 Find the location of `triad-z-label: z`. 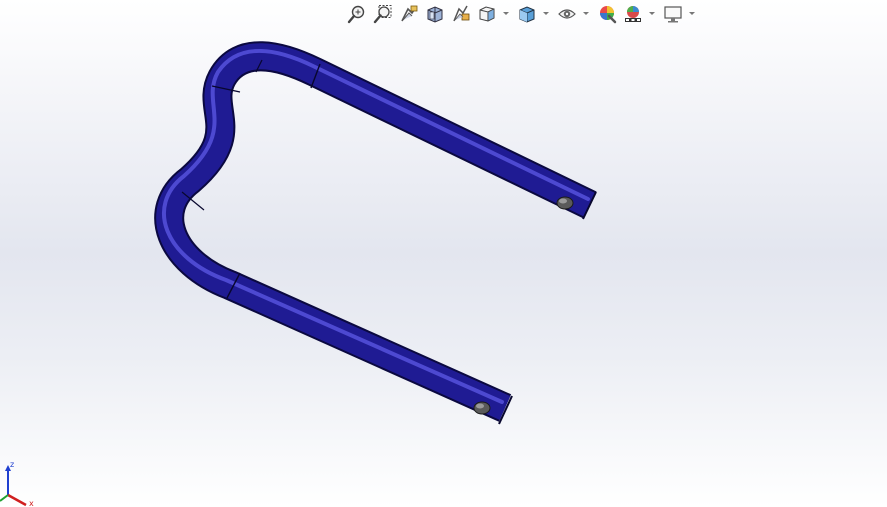

triad-z-label: z is located at coordinates (12, 464).